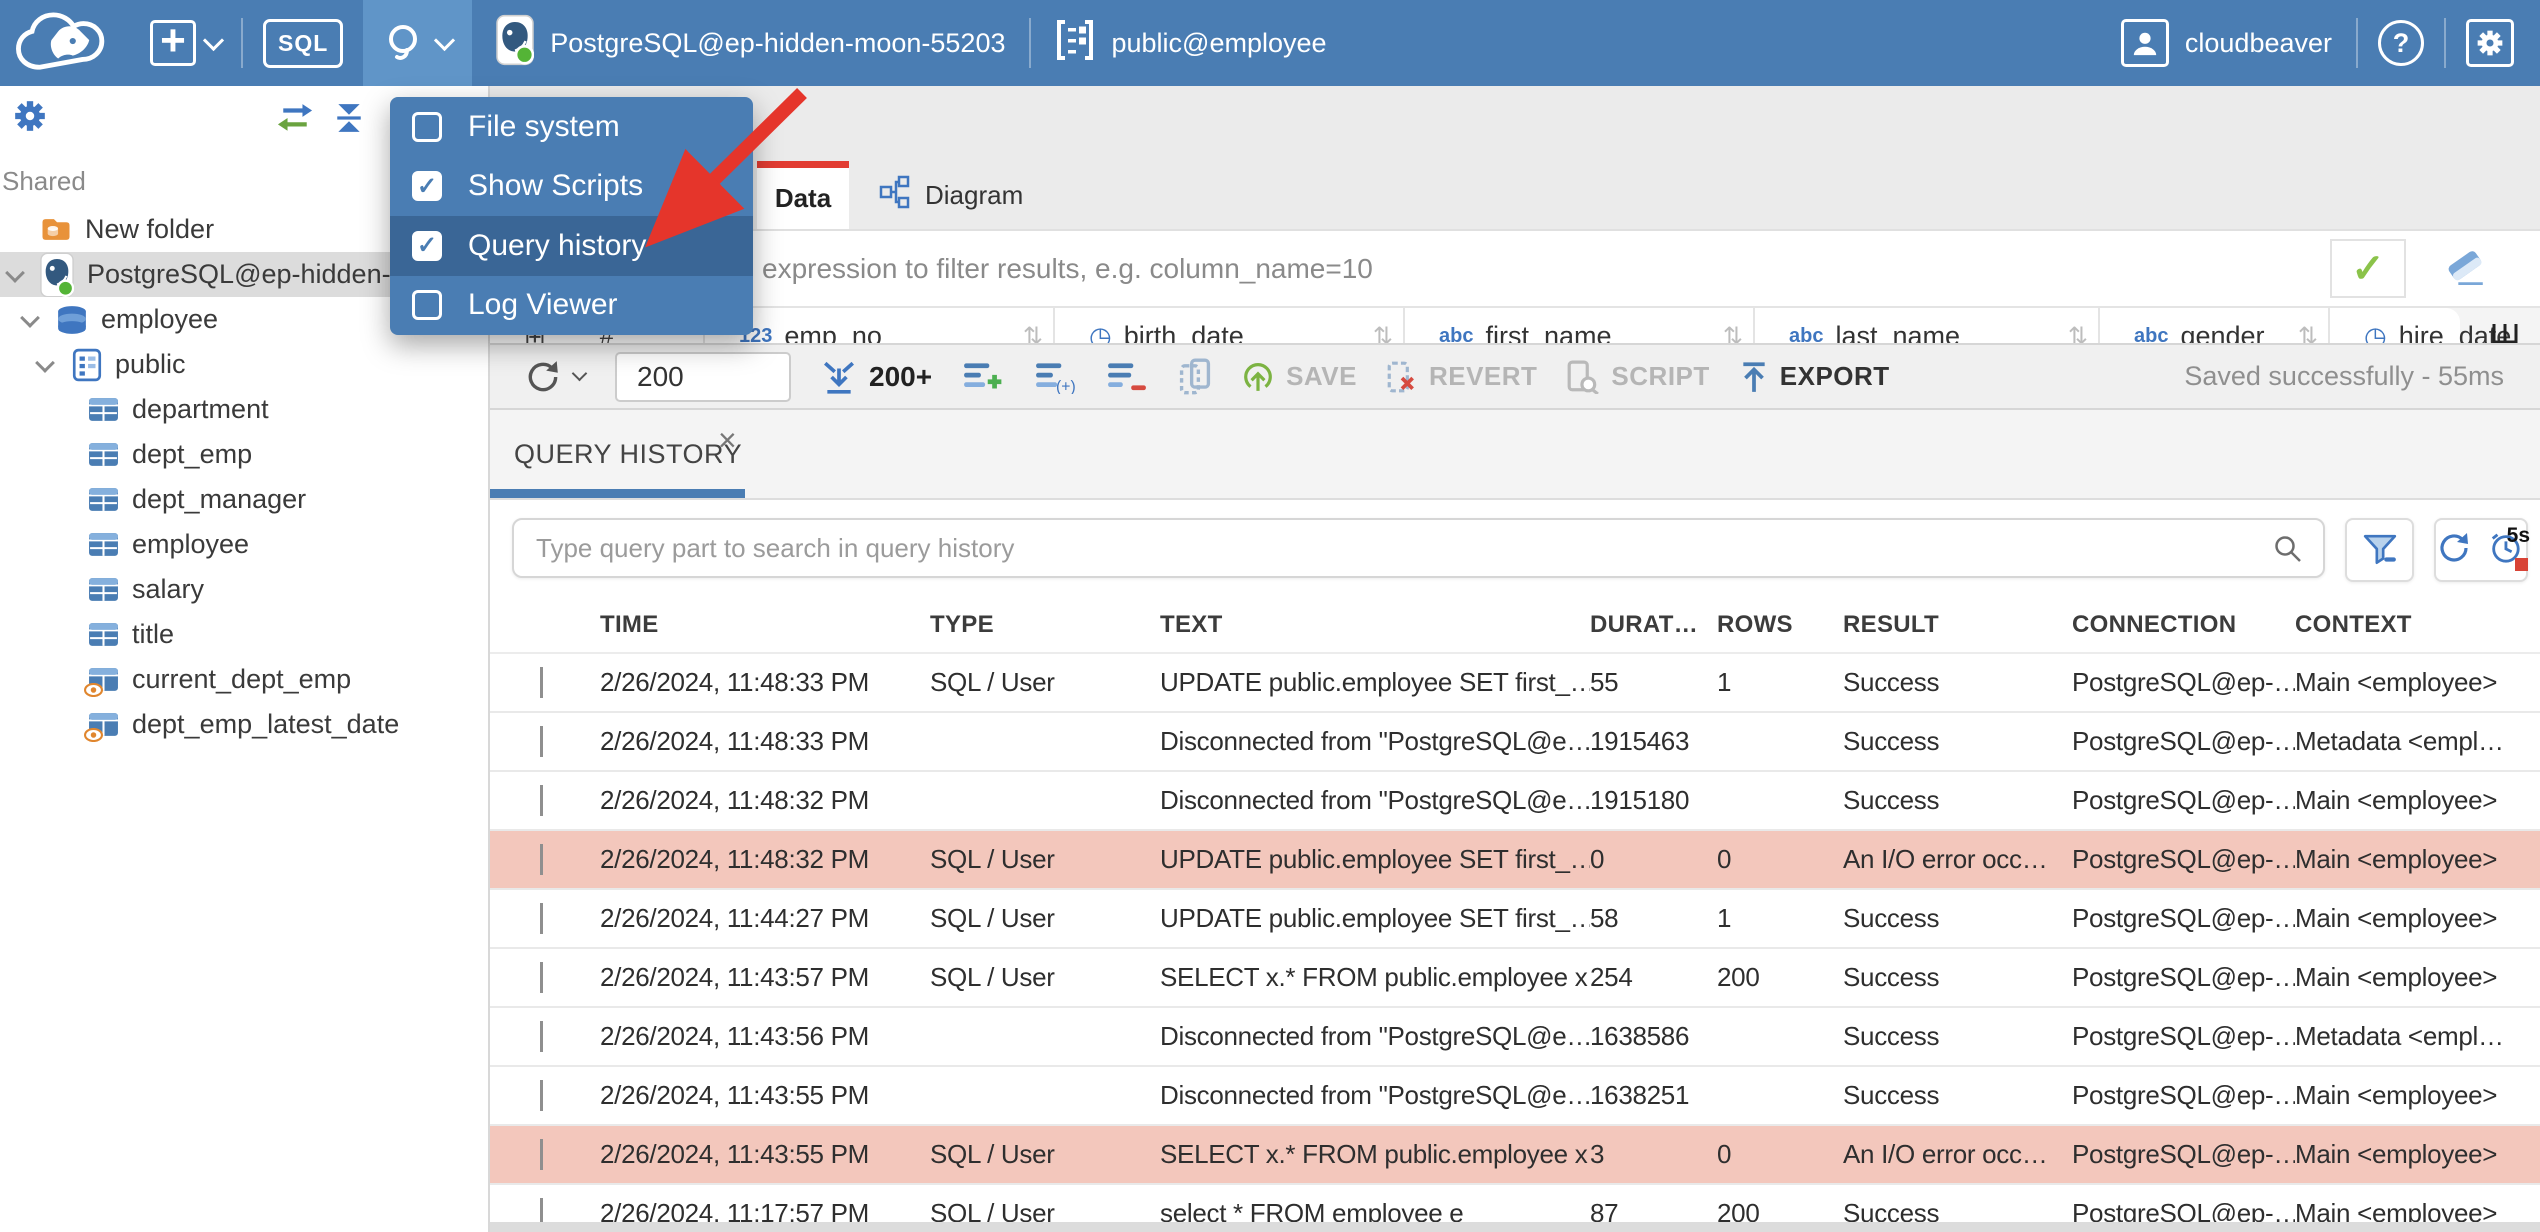 The height and width of the screenshot is (1232, 2540). What do you see at coordinates (244, 634) in the screenshot?
I see `tree-item-title: title` at bounding box center [244, 634].